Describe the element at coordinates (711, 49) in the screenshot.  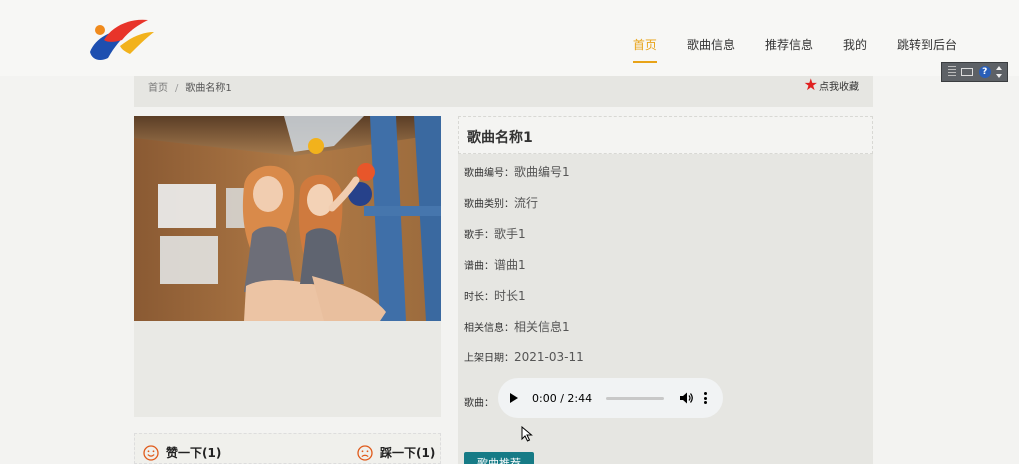
I see `nav-item-song-info: 歌曲信息` at that location.